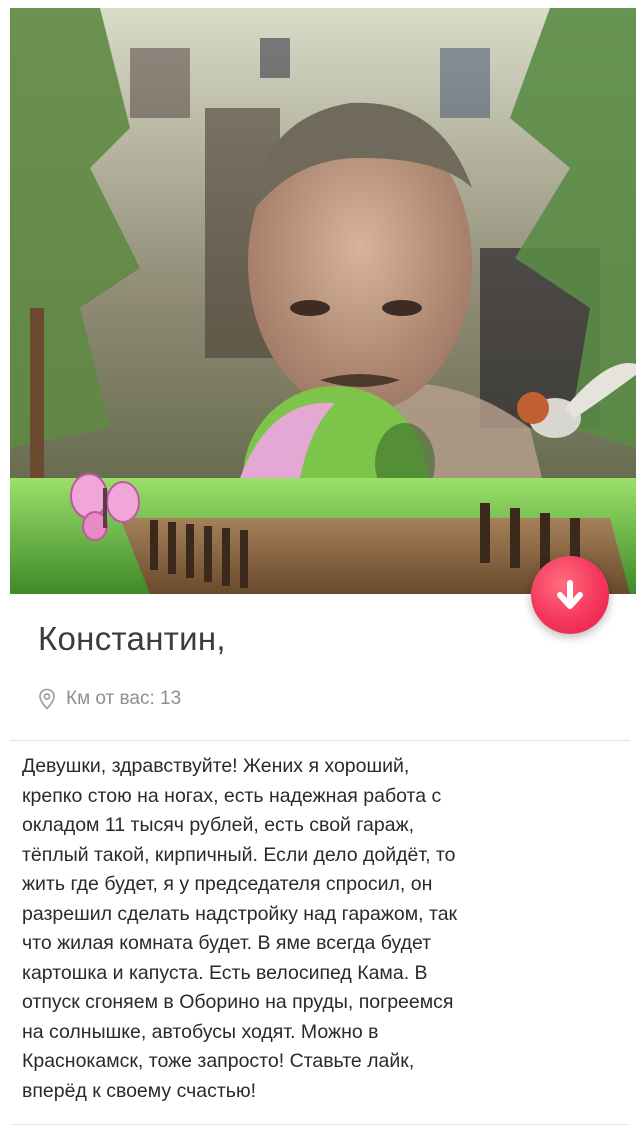 The image size is (640, 1130). I want to click on profile-name: Константин,, so click(132, 638).